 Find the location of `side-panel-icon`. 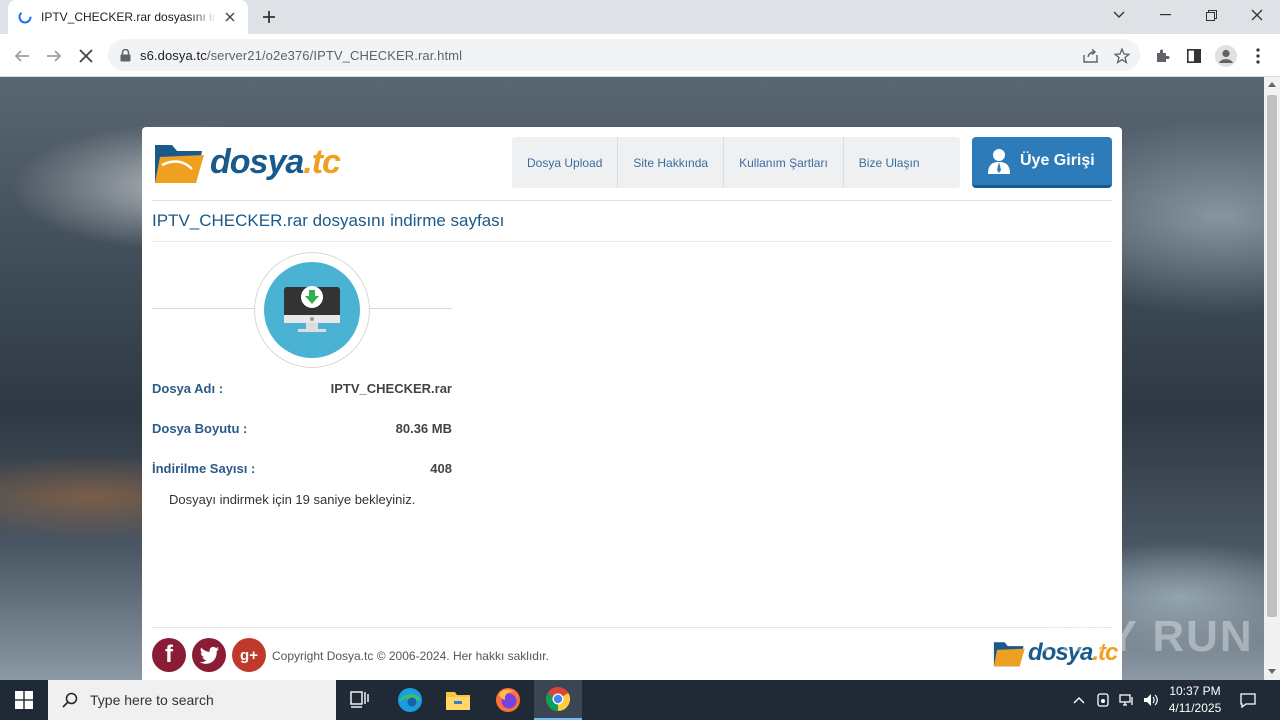

side-panel-icon is located at coordinates (1194, 56).